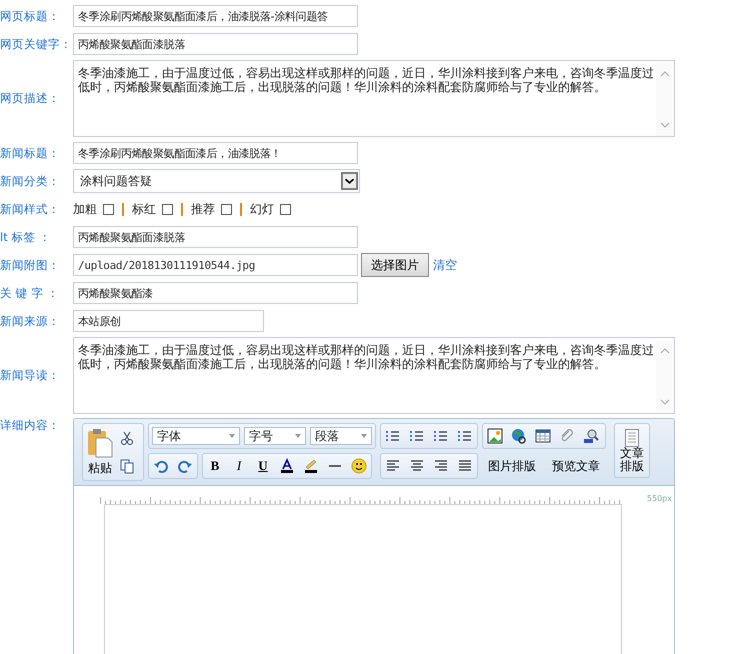  What do you see at coordinates (445, 265) in the screenshot?
I see `clear-link: 清空` at bounding box center [445, 265].